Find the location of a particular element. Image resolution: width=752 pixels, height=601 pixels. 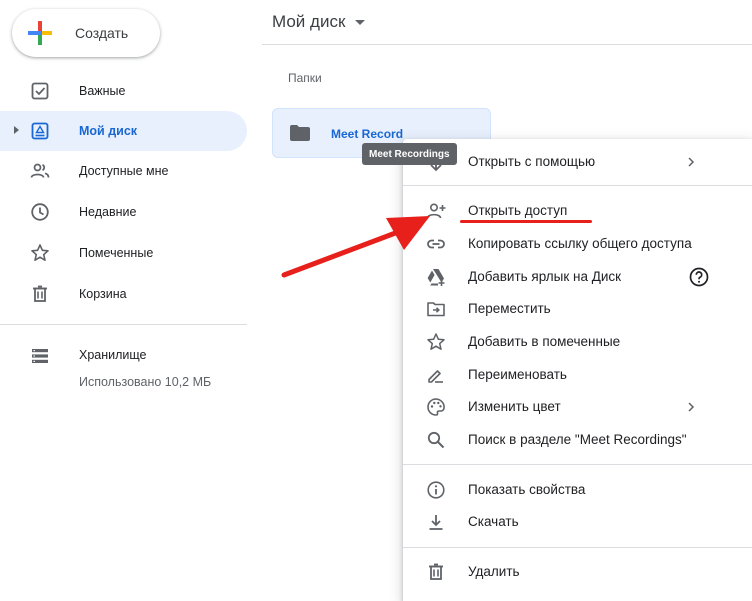

star-outline-icon is located at coordinates (436, 341).